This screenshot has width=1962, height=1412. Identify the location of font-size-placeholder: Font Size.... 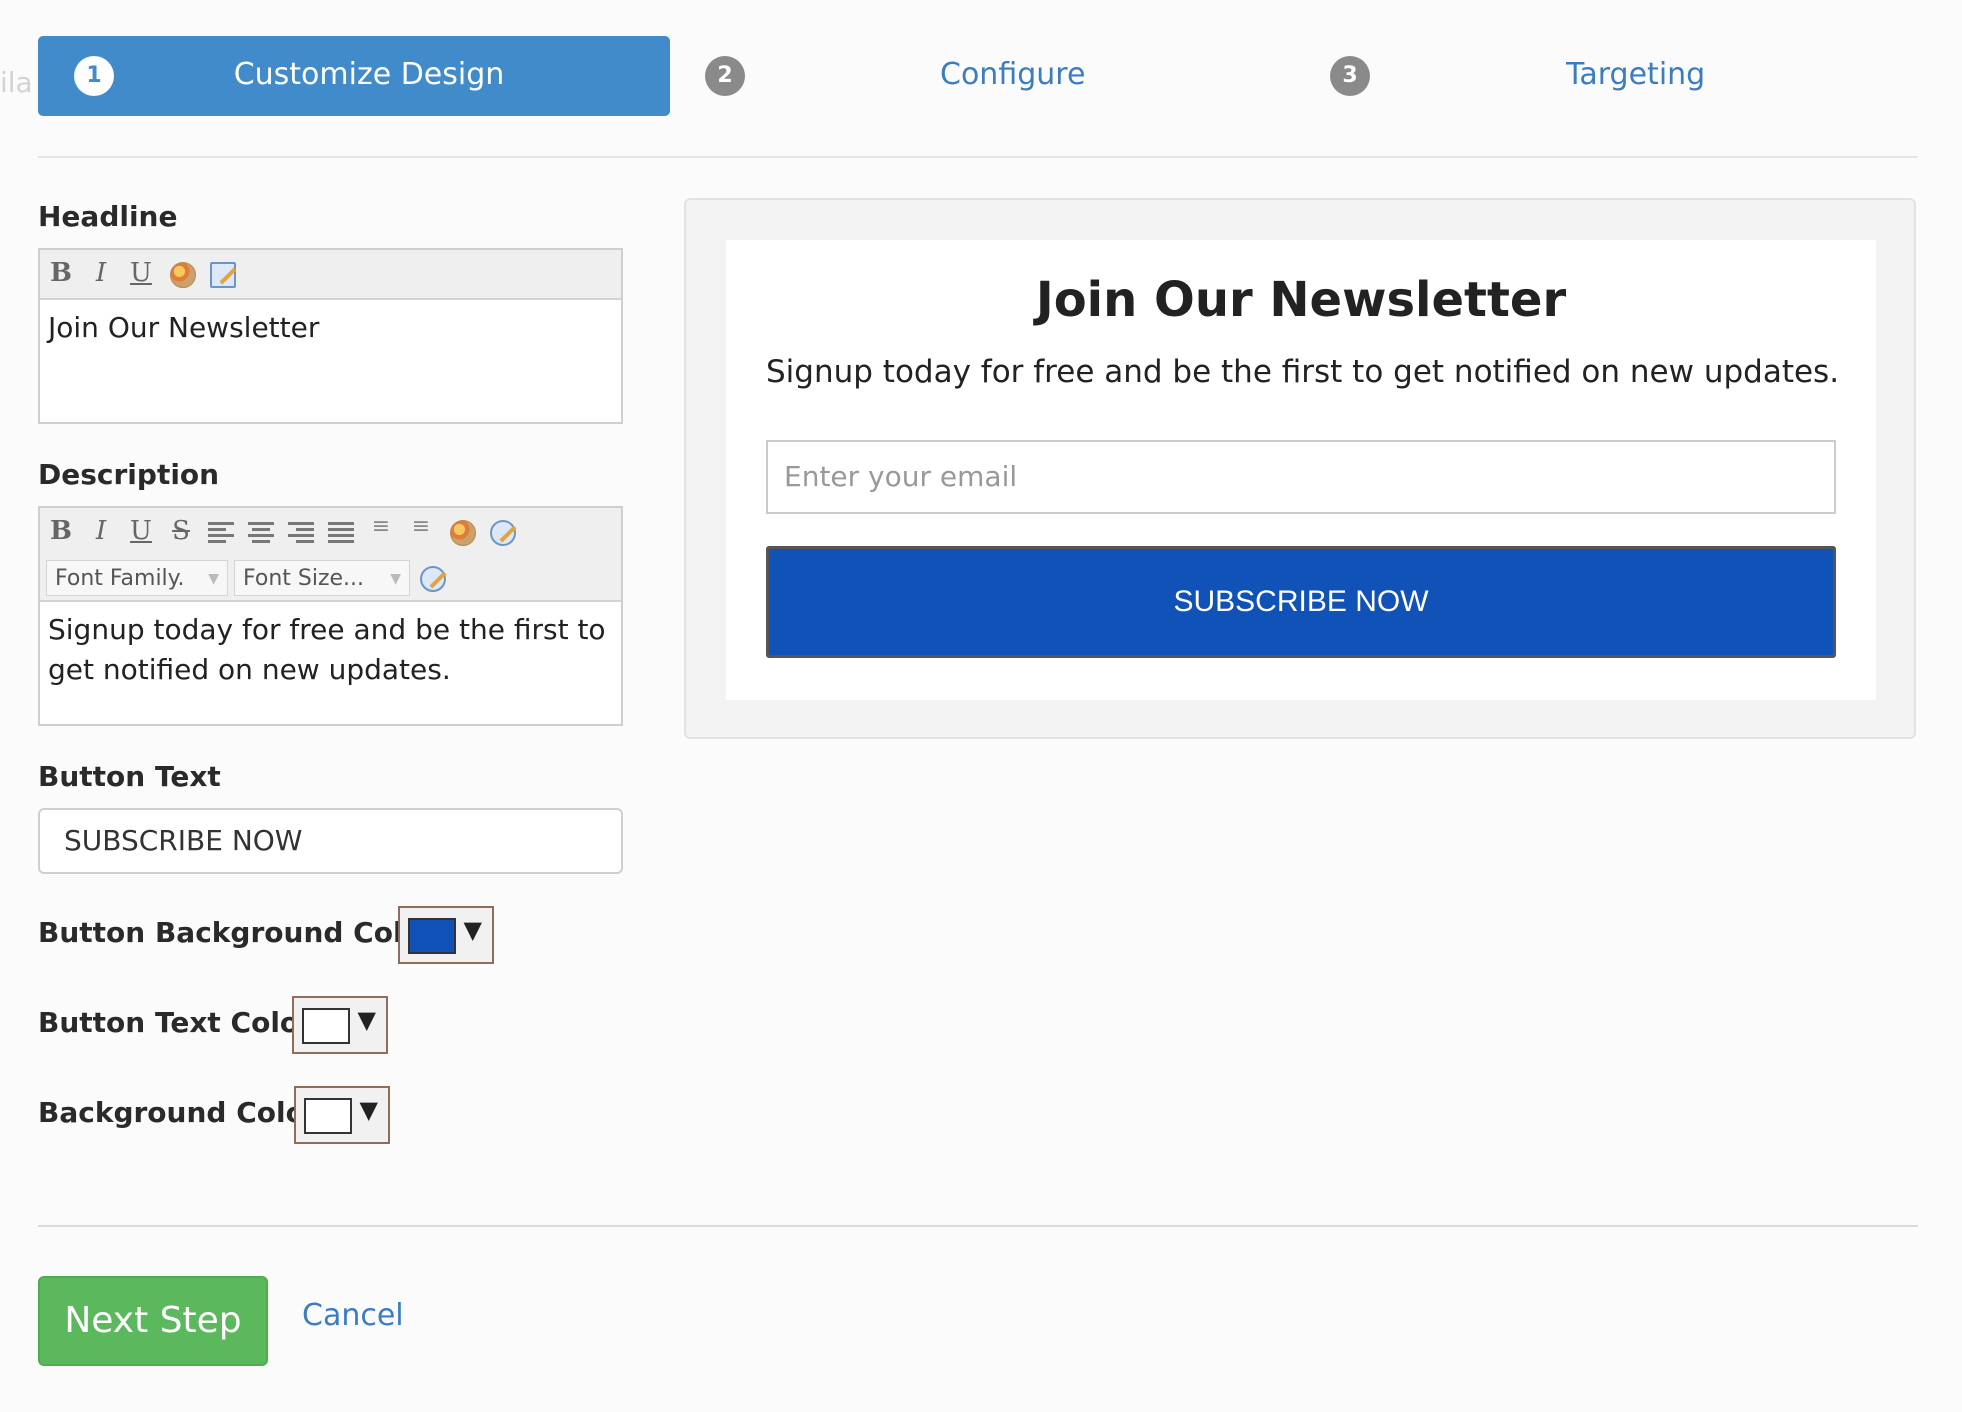
(304, 578).